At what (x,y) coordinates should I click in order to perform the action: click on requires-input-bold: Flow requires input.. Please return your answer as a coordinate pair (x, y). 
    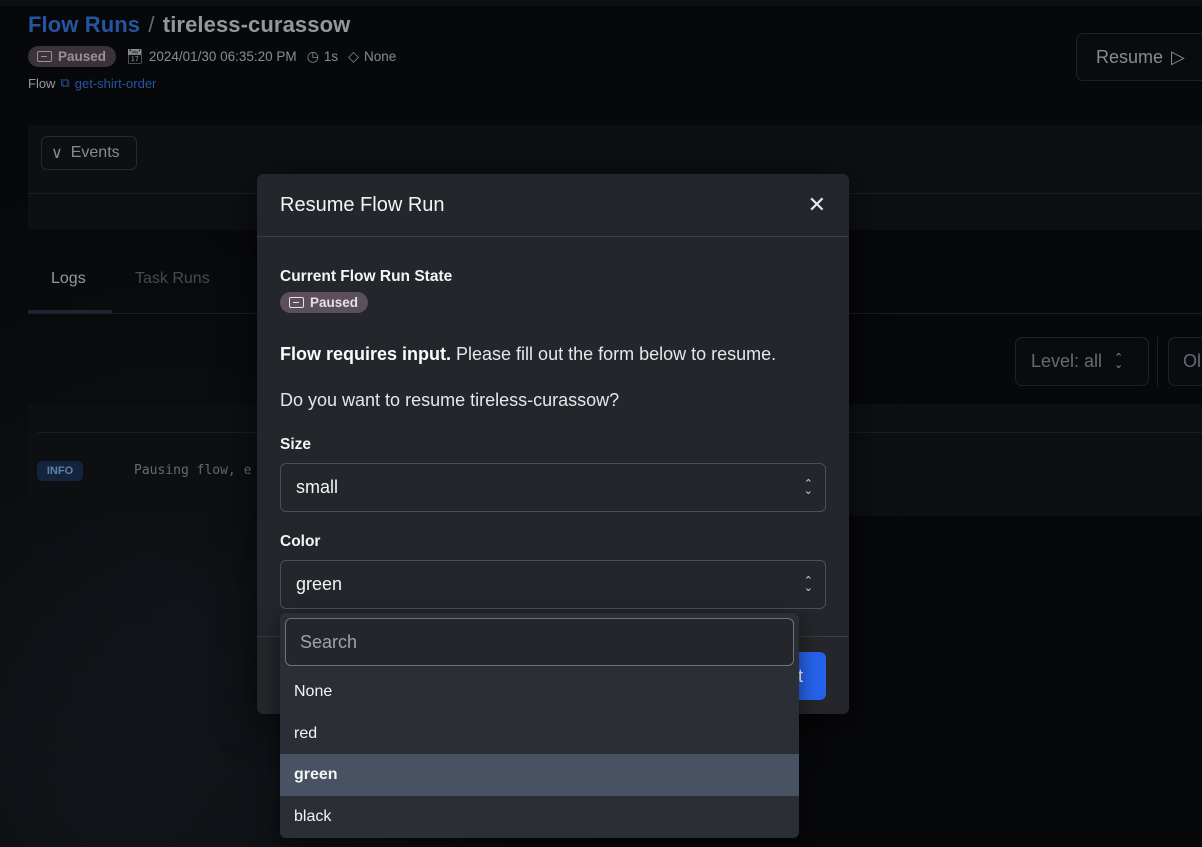
    Looking at the image, I should click on (366, 354).